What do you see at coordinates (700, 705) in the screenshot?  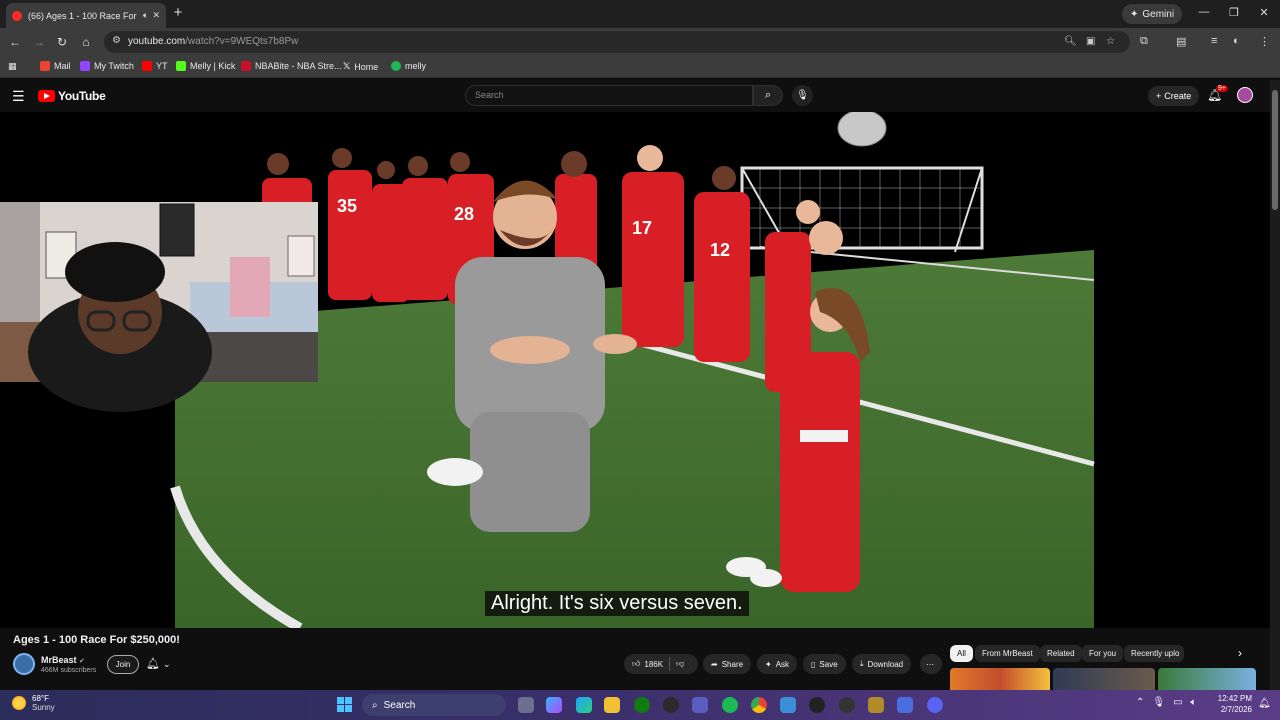 I see `store-icon` at bounding box center [700, 705].